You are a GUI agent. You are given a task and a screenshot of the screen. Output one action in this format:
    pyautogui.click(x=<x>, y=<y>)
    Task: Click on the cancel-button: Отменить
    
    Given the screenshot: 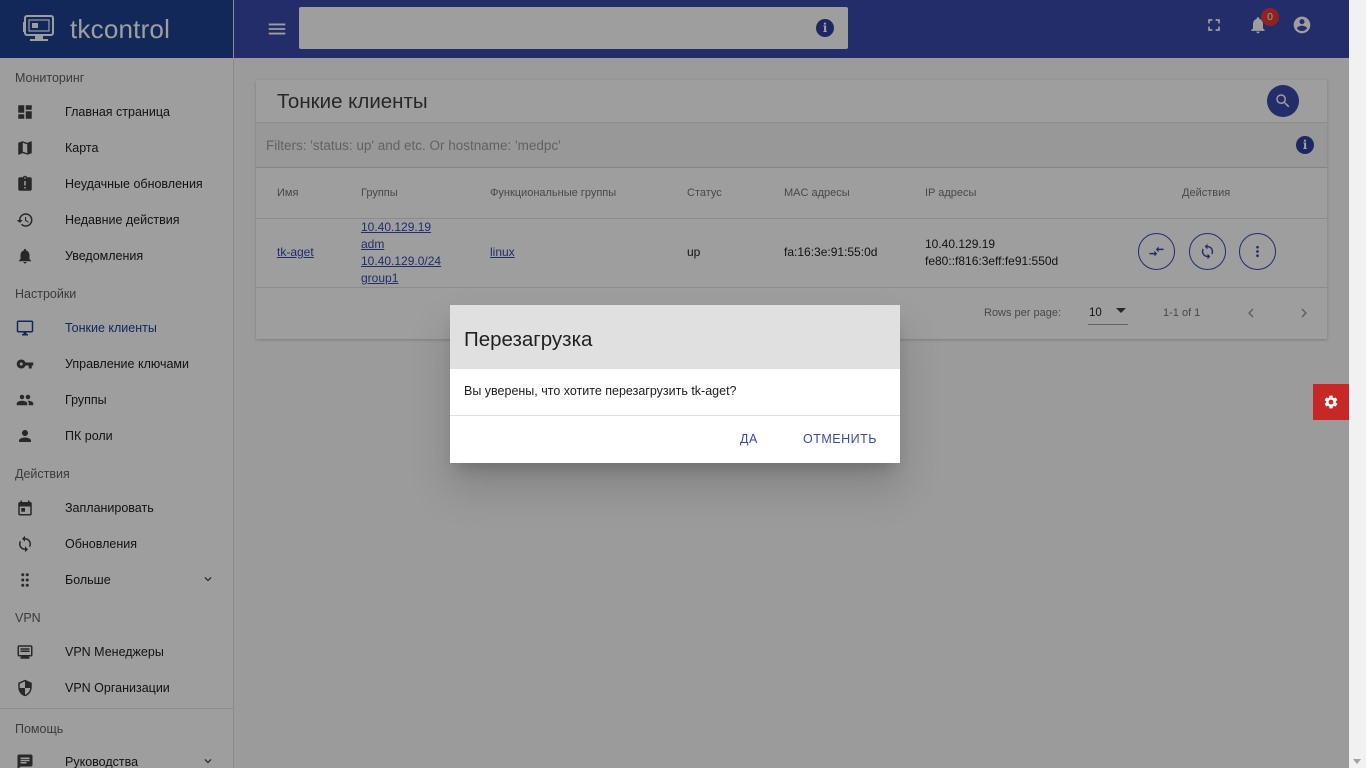 What is the action you would take?
    pyautogui.click(x=840, y=439)
    